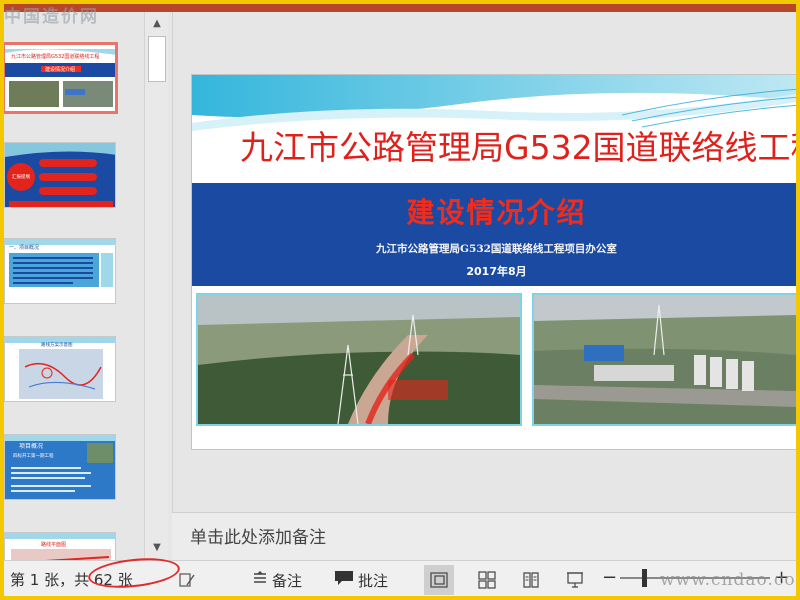 The image size is (800, 600). Describe the element at coordinates (60, 369) in the screenshot. I see `slide-thumbnail-4: 路线方案示意图` at that location.